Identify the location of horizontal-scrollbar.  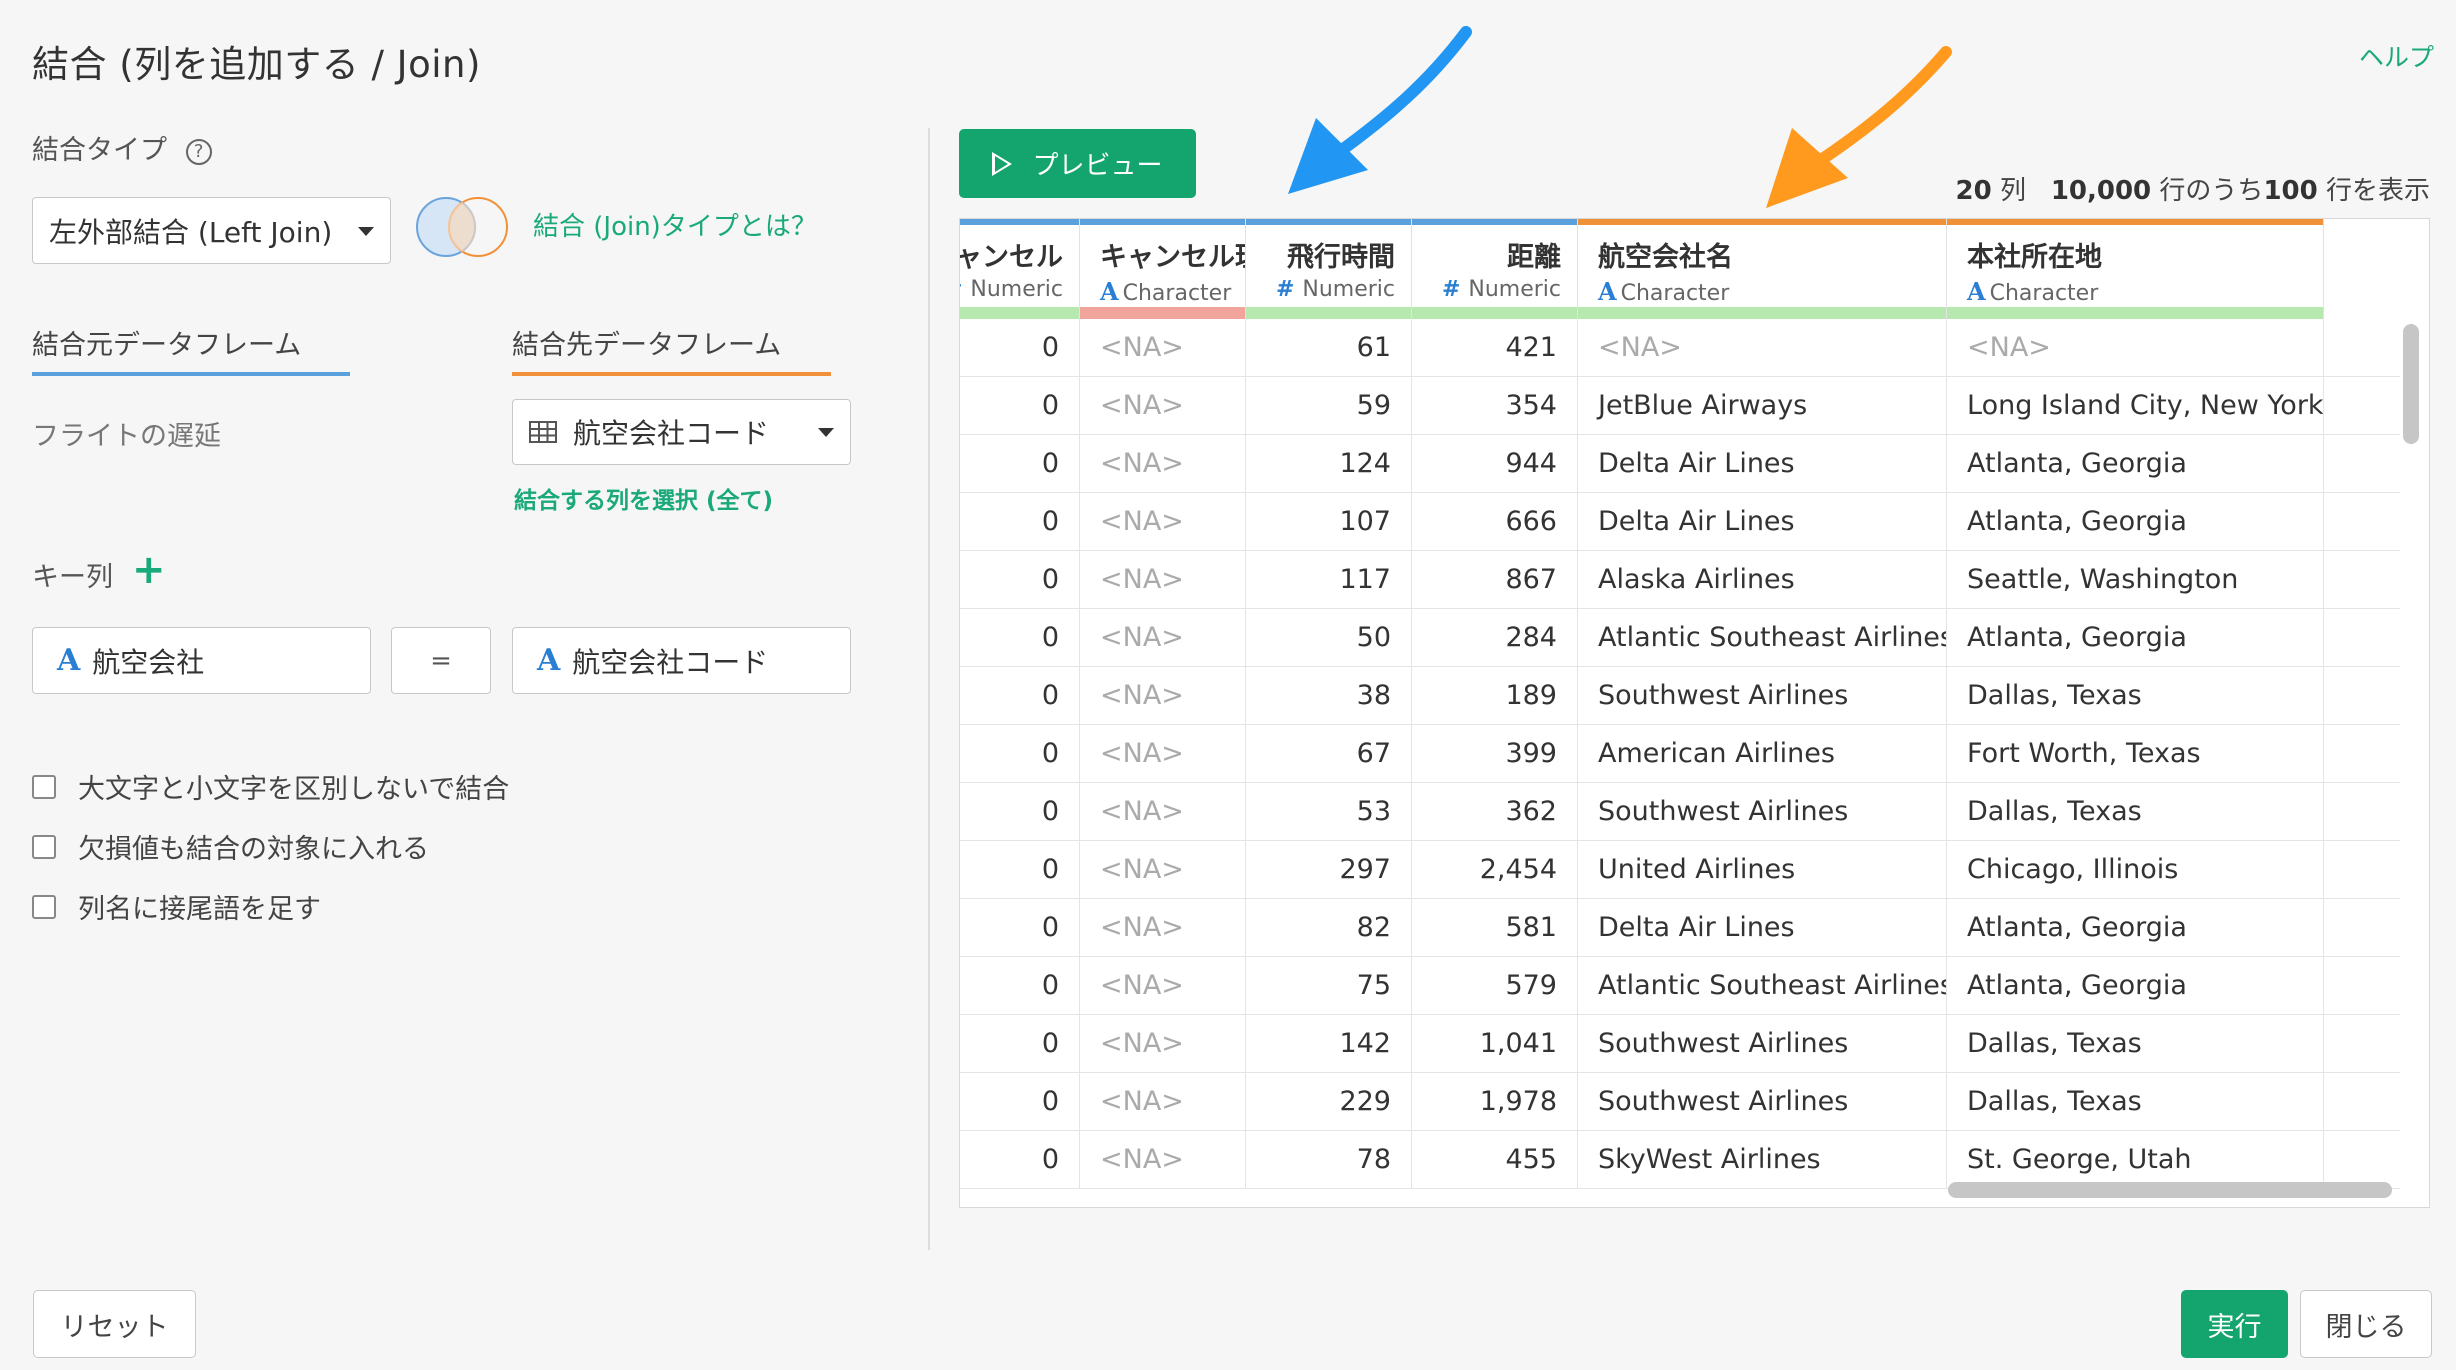
(2170, 1190).